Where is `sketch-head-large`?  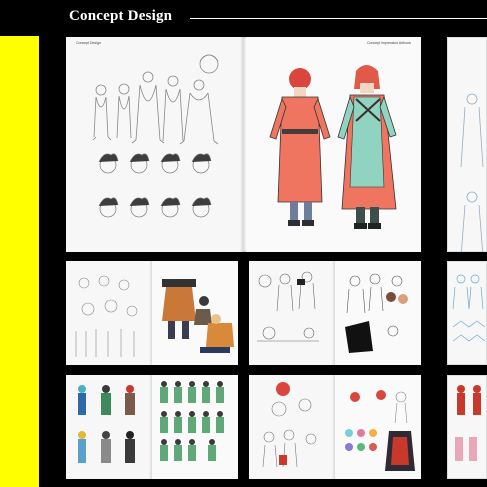 sketch-head-large is located at coordinates (209, 64).